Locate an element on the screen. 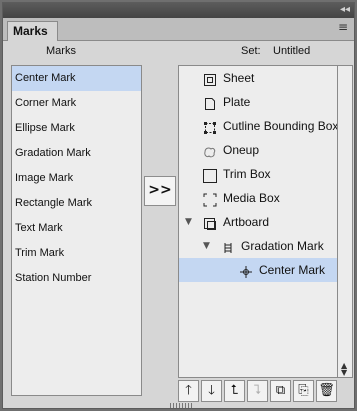  move-down-button: 🡓 is located at coordinates (211, 391).